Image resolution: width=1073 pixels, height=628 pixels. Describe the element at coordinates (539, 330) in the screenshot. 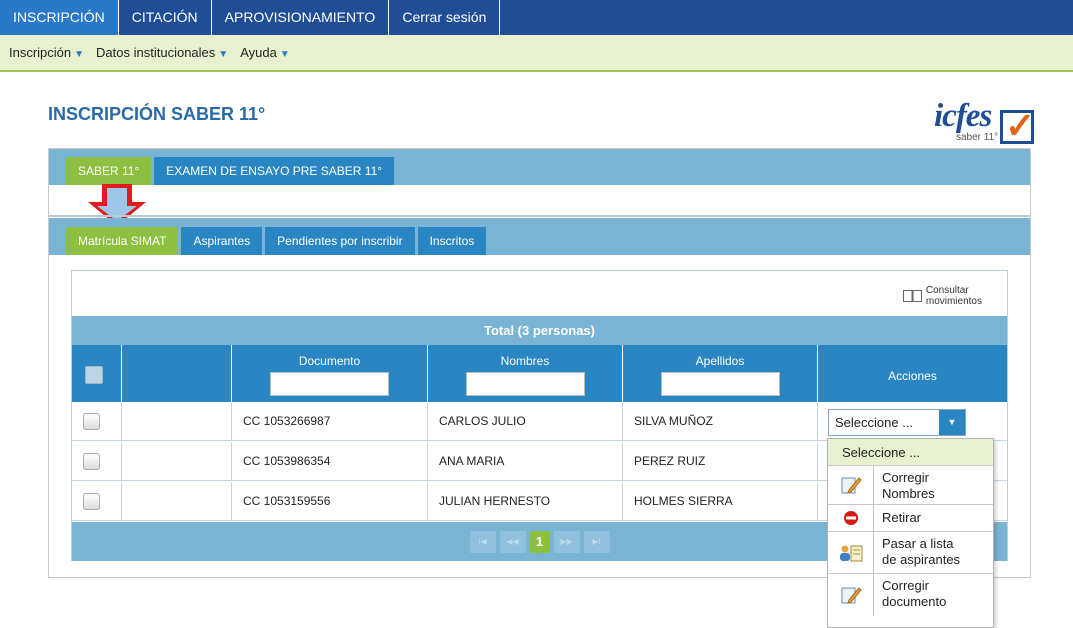

I see `total-count: Total (3 personas)` at that location.